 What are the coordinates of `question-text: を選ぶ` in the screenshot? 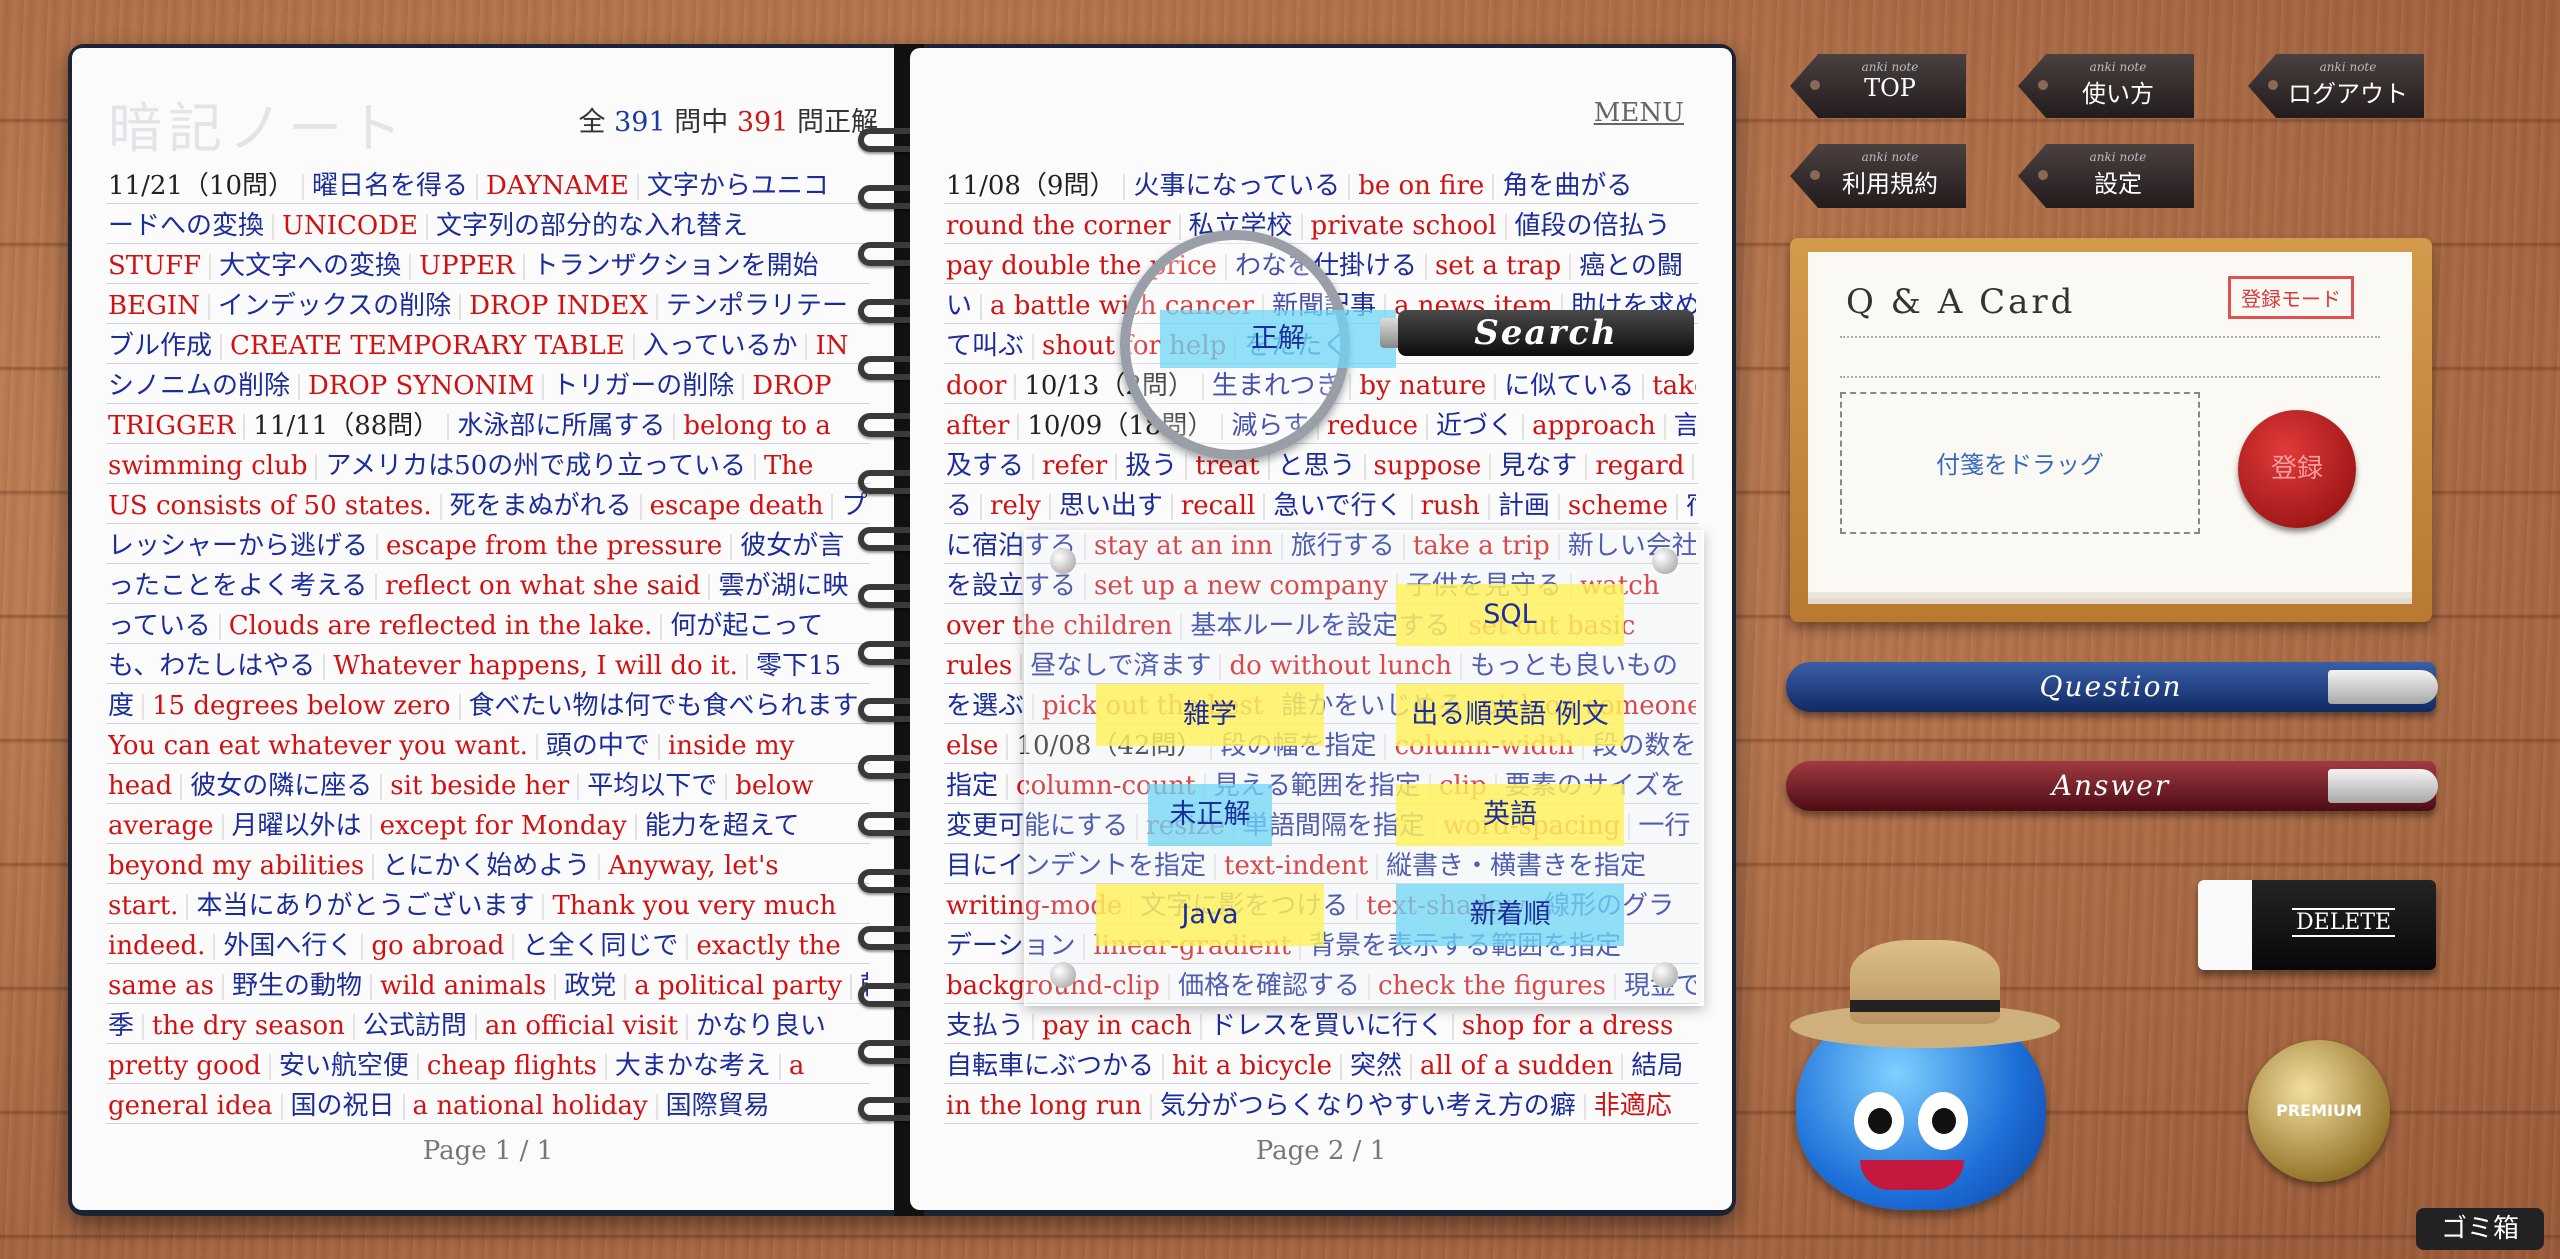 It's located at (985, 706).